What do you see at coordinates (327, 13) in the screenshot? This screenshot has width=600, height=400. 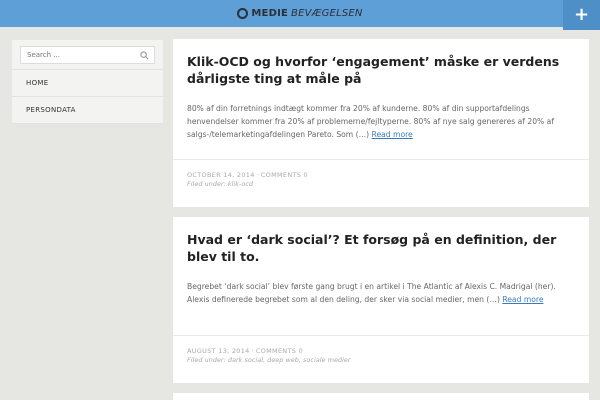 I see `logo-text-light: BEVÆGELSEN` at bounding box center [327, 13].